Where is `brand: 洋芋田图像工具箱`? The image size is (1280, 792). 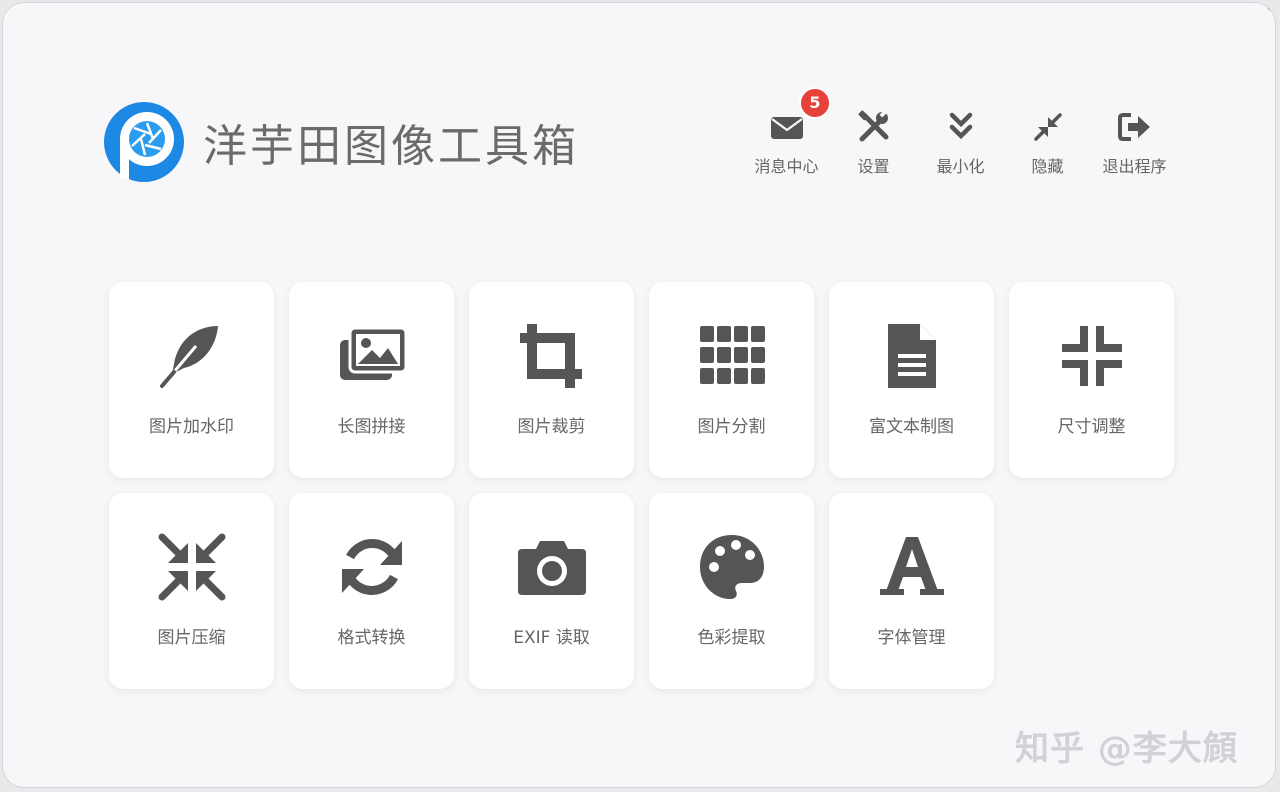
brand: 洋芋田图像工具箱 is located at coordinates (340, 142).